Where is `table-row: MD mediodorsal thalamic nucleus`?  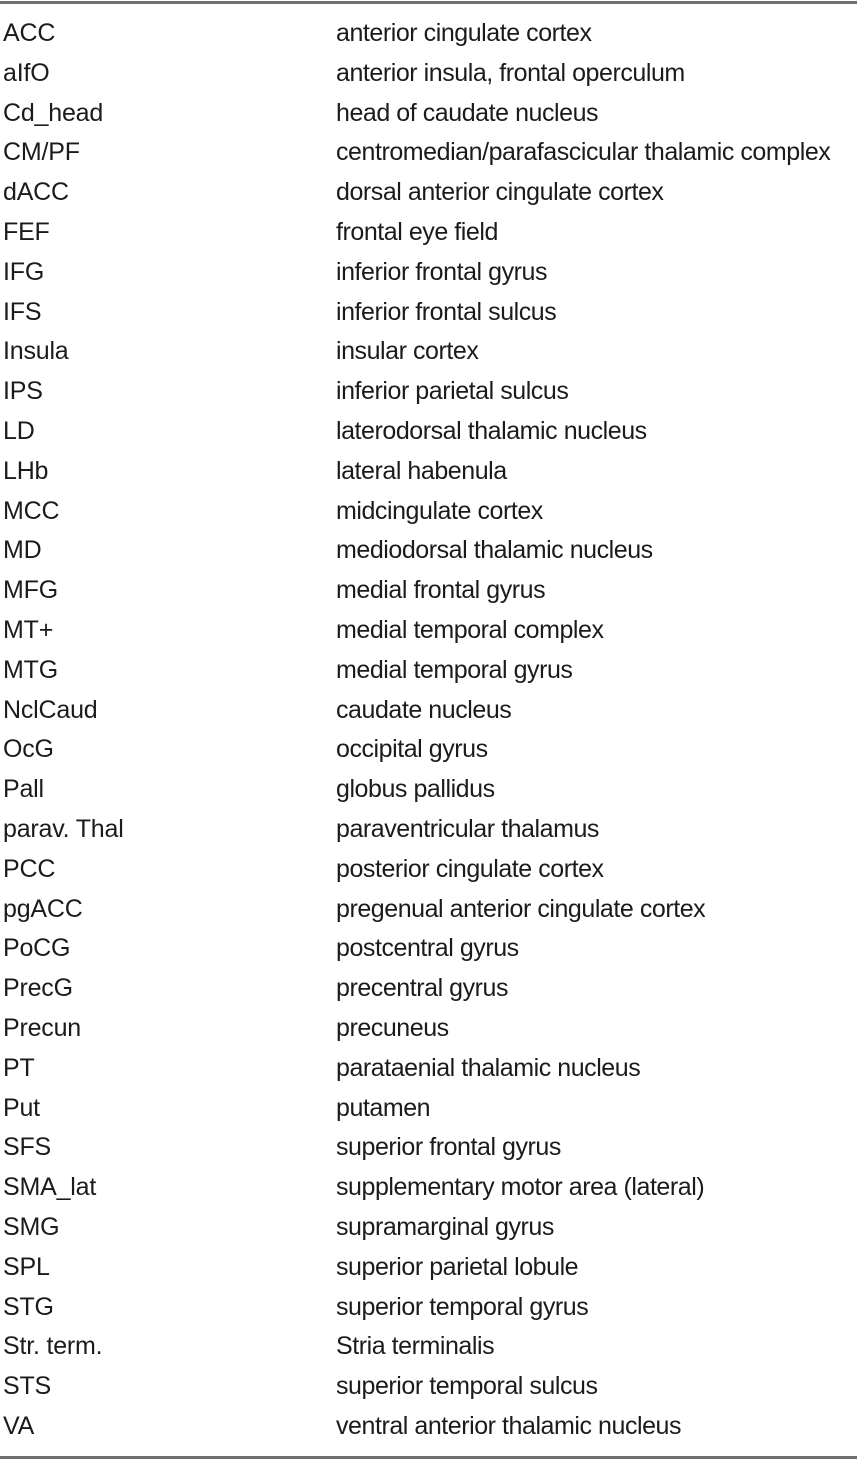
table-row: MD mediodorsal thalamic nucleus is located at coordinates (428, 551).